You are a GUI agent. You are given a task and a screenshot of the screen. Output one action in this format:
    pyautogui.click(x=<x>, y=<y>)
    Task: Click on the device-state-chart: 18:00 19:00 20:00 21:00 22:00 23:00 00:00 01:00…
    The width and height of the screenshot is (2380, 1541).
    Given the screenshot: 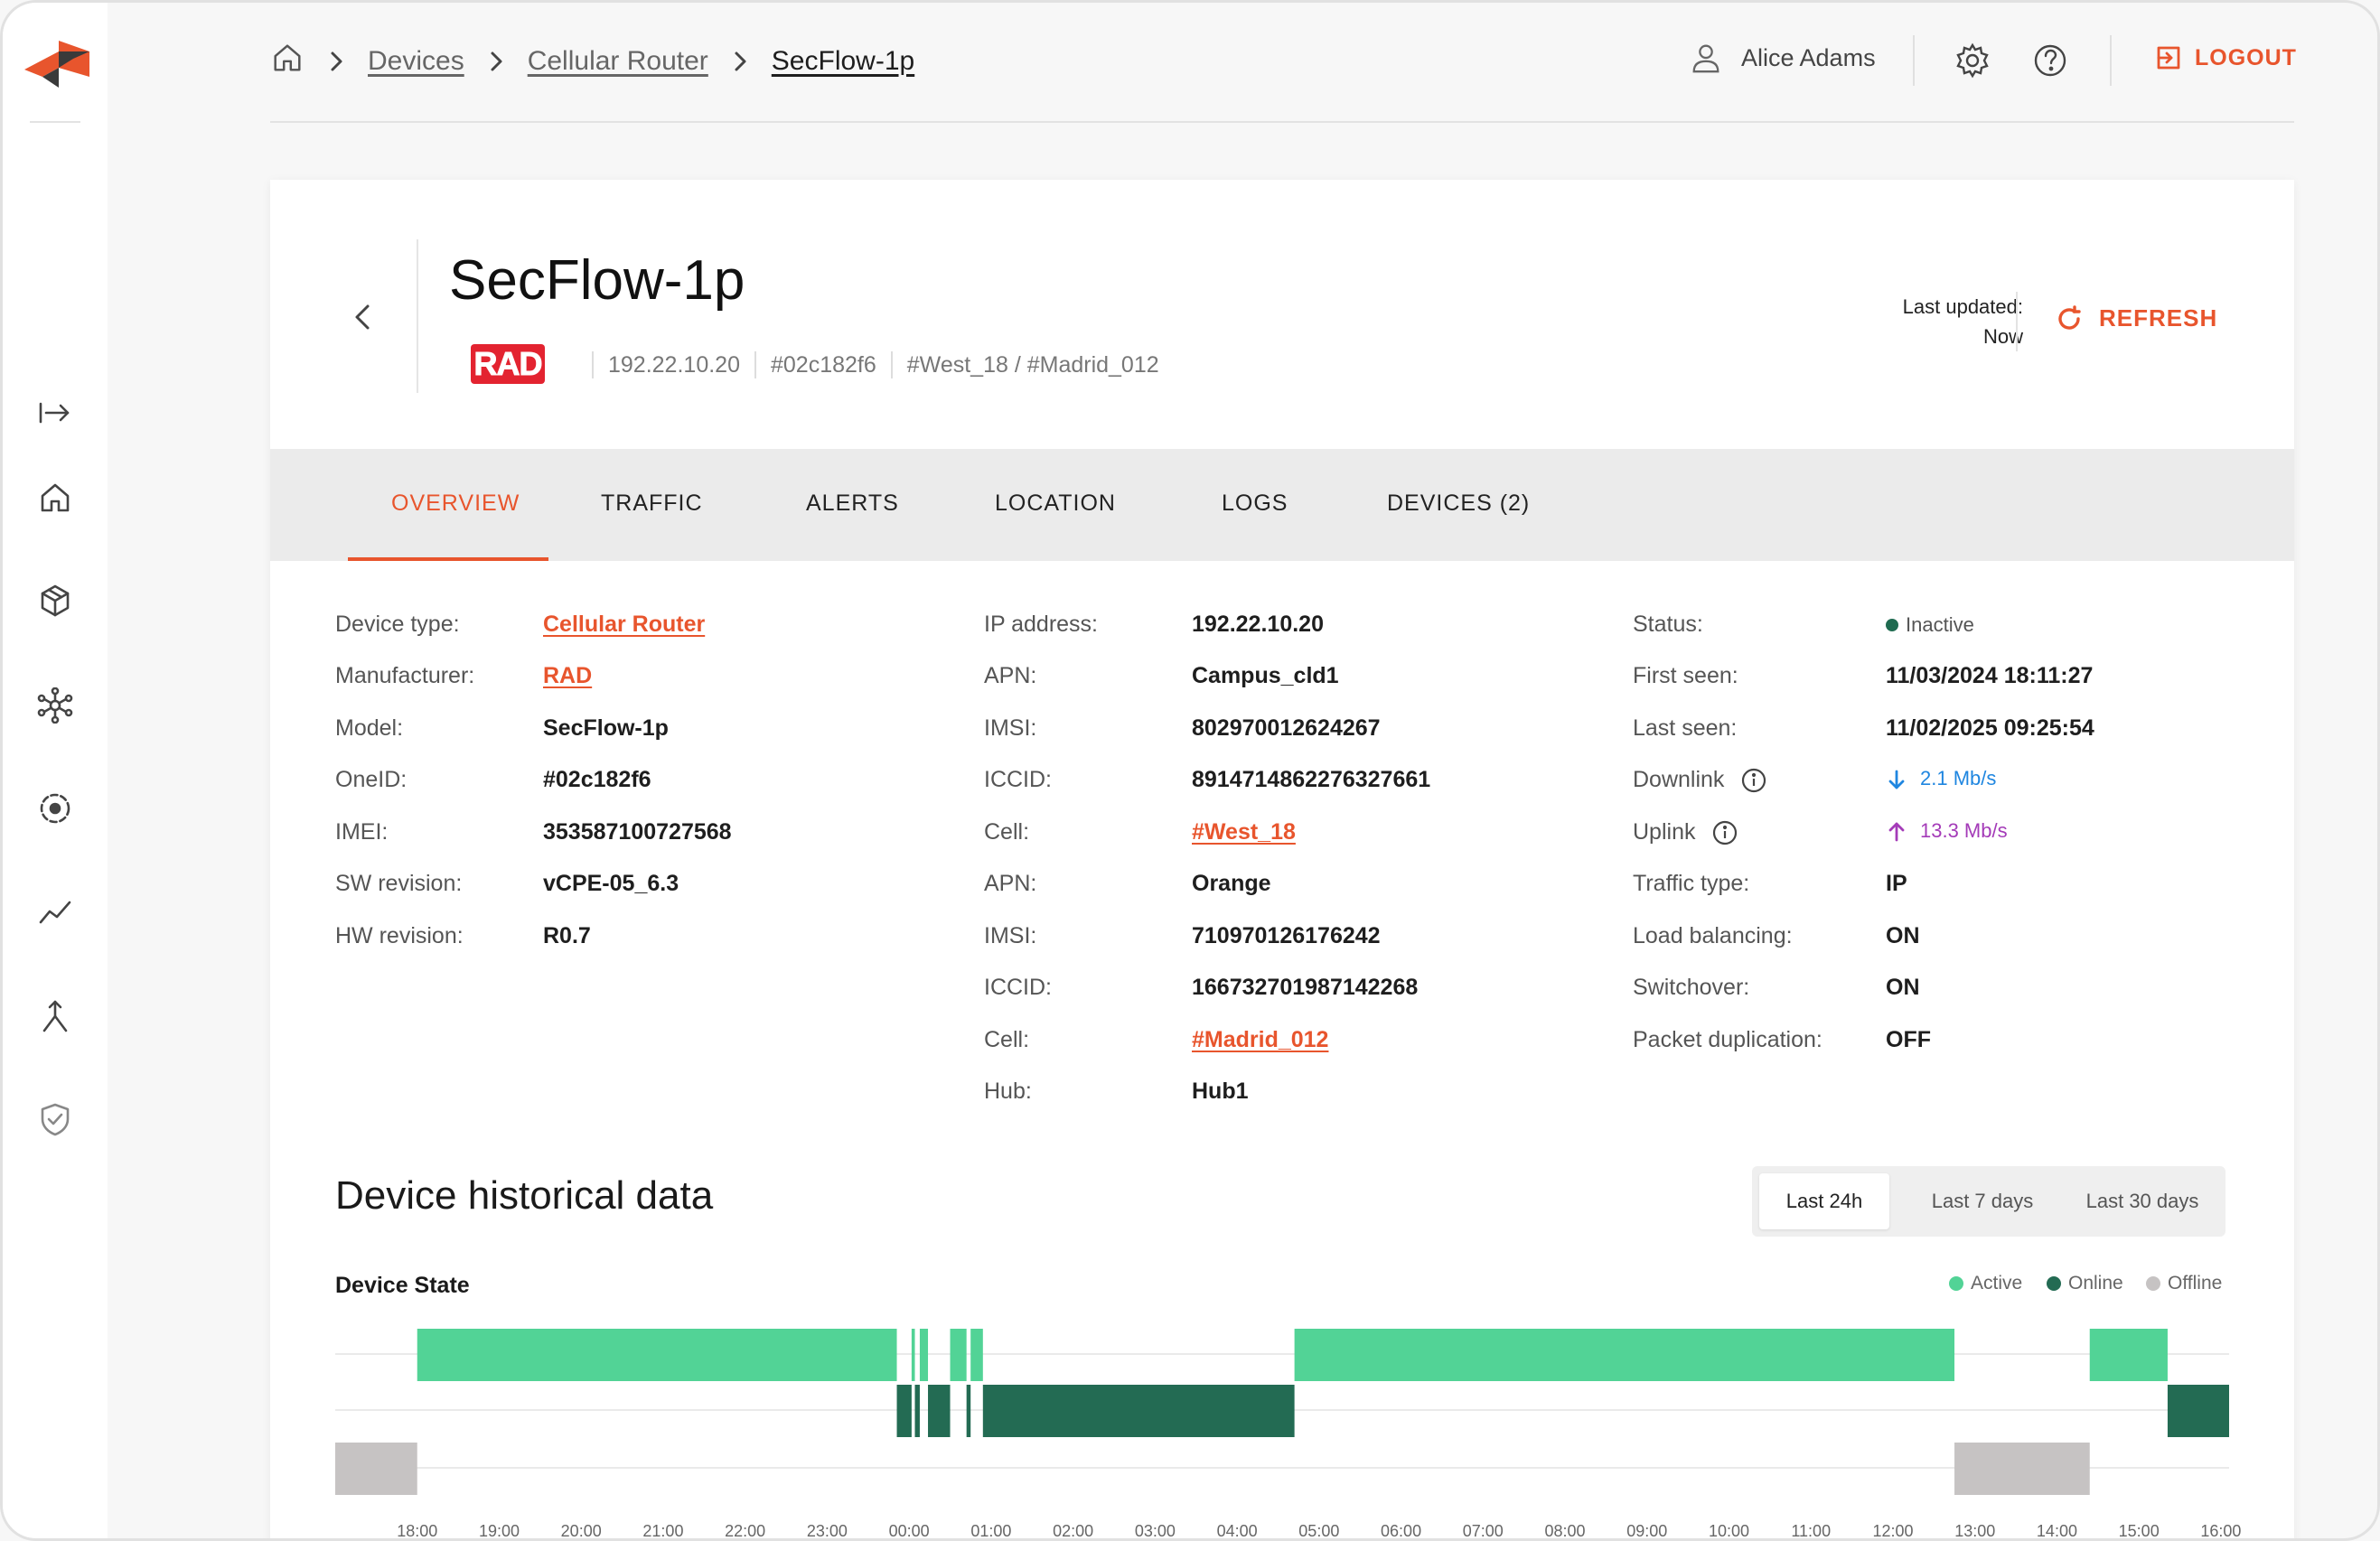 What is the action you would take?
    pyautogui.click(x=1288, y=1434)
    